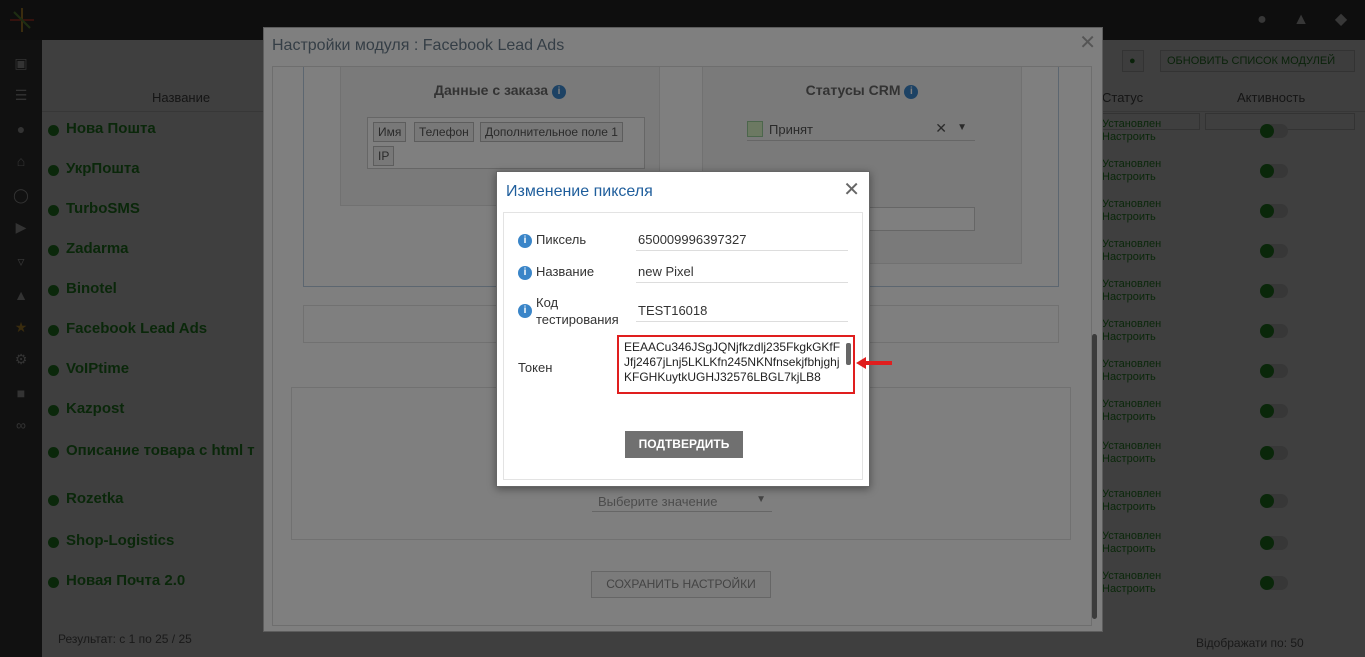 The width and height of the screenshot is (1365, 657). What do you see at coordinates (851, 189) in the screenshot?
I see `close-icon: ✕` at bounding box center [851, 189].